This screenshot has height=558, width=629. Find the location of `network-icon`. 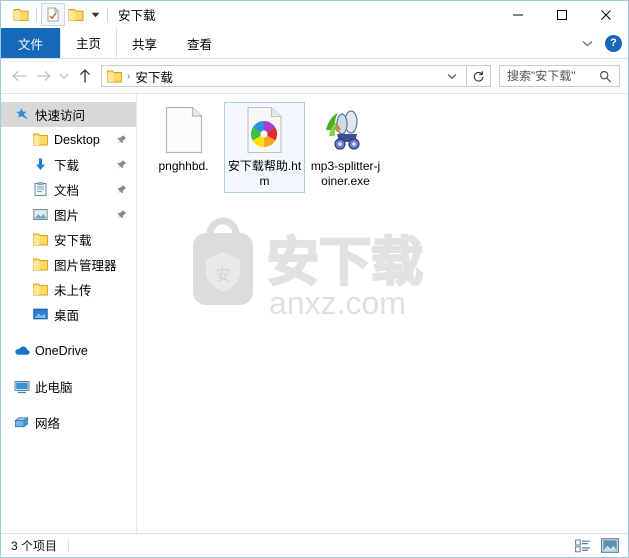

network-icon is located at coordinates (21, 422).